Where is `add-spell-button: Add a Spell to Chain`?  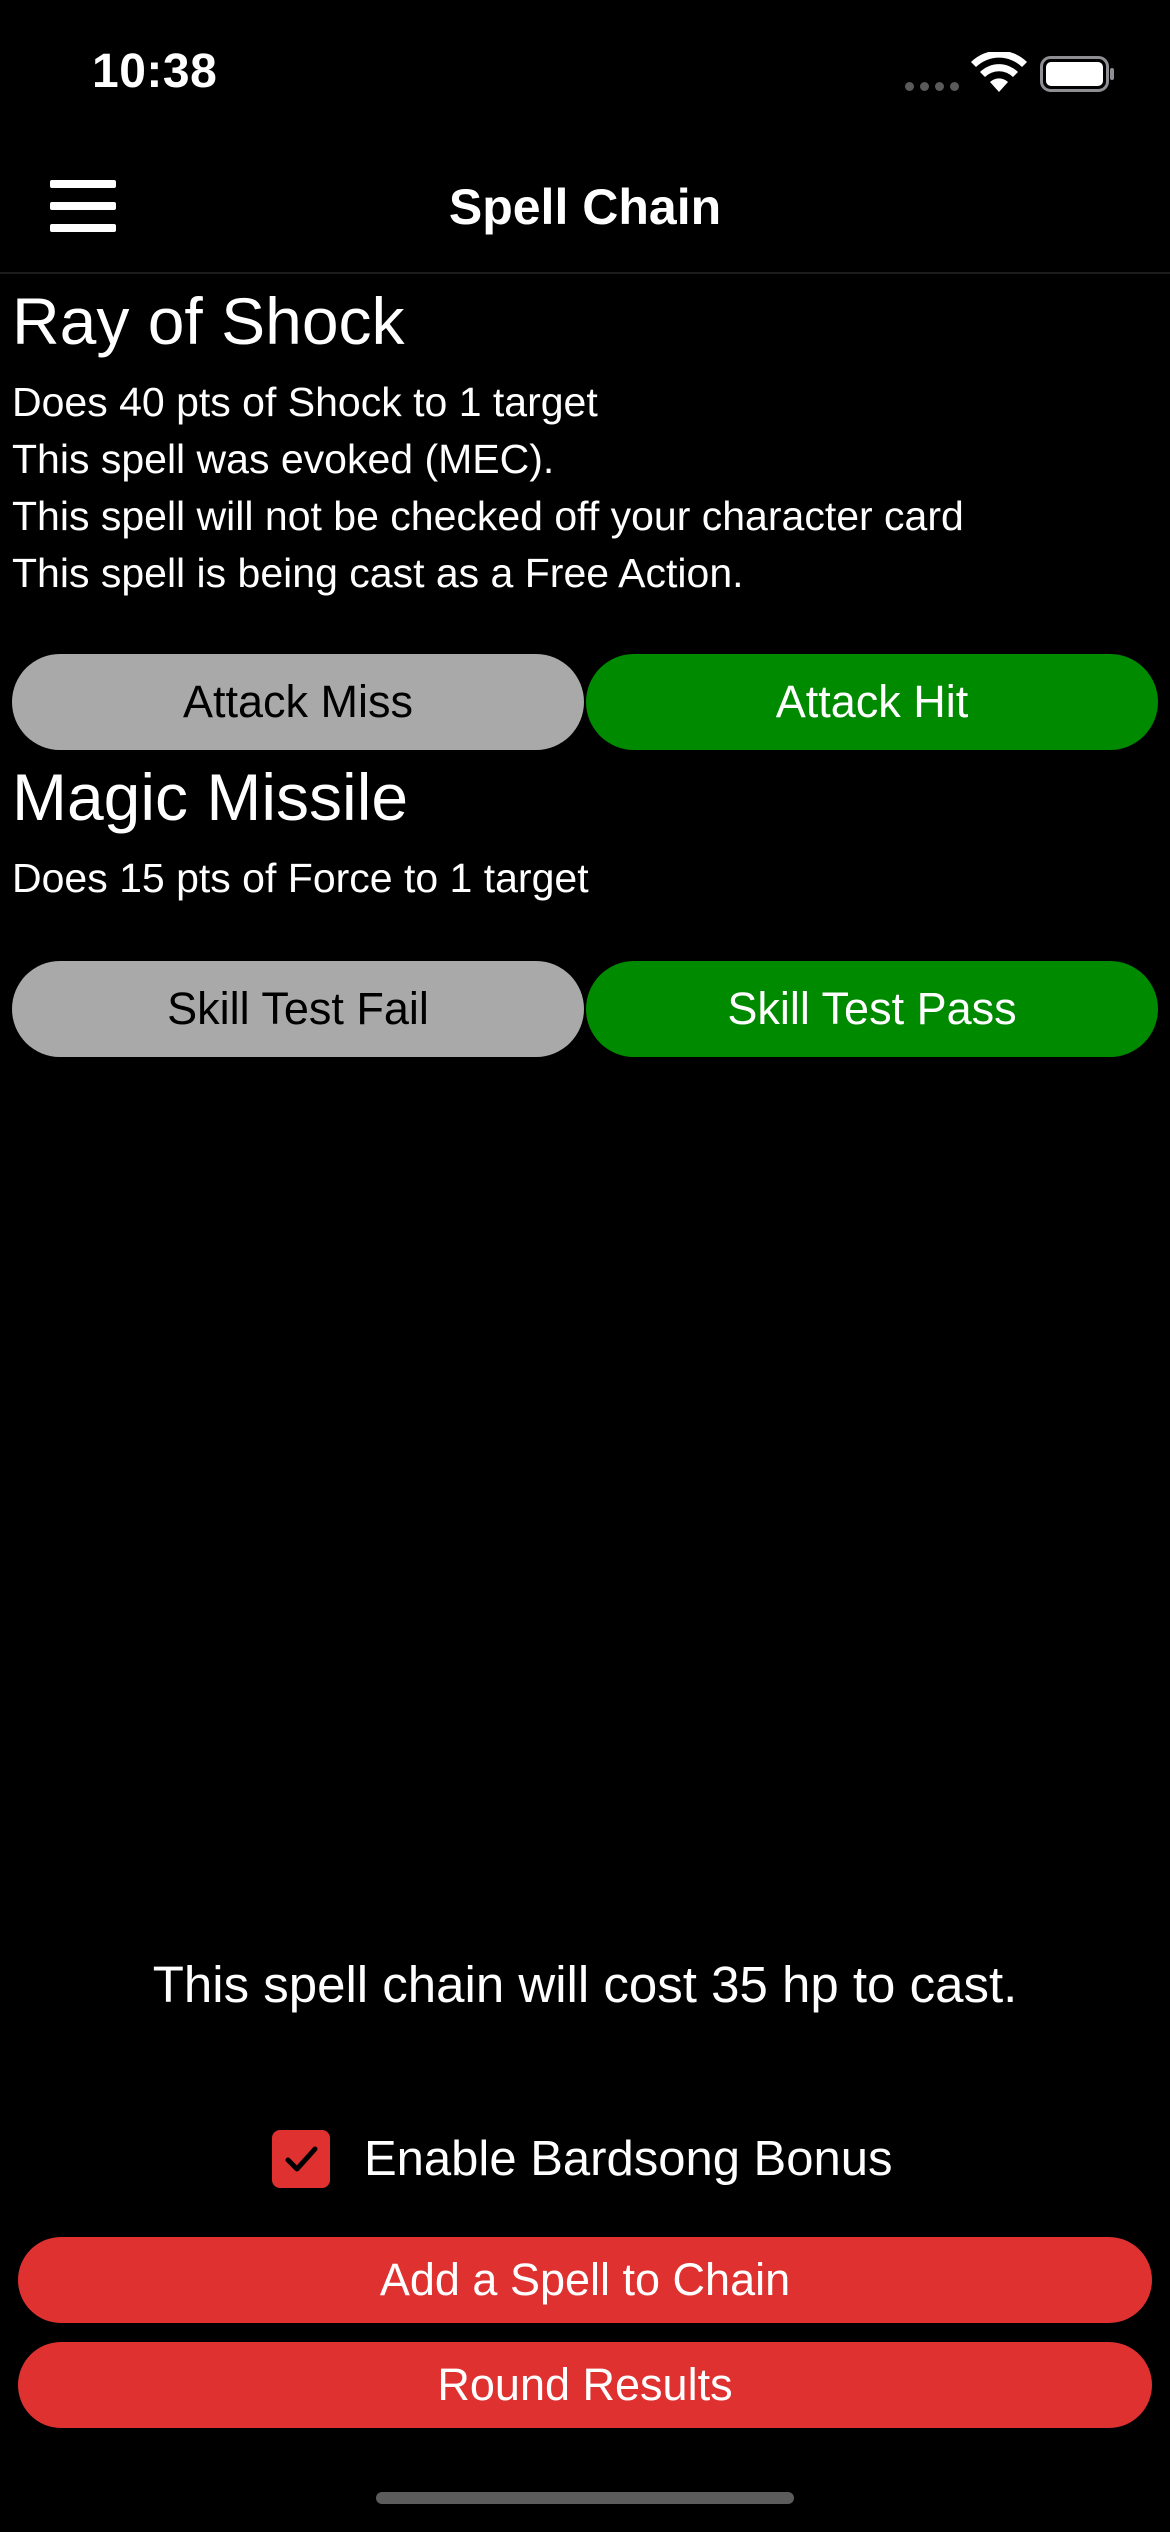
add-spell-button: Add a Spell to Chain is located at coordinates (585, 2280).